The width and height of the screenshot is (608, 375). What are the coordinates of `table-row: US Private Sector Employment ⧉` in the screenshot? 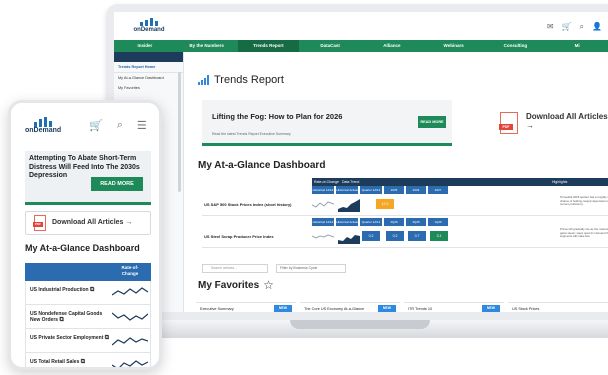 It's located at (88, 341).